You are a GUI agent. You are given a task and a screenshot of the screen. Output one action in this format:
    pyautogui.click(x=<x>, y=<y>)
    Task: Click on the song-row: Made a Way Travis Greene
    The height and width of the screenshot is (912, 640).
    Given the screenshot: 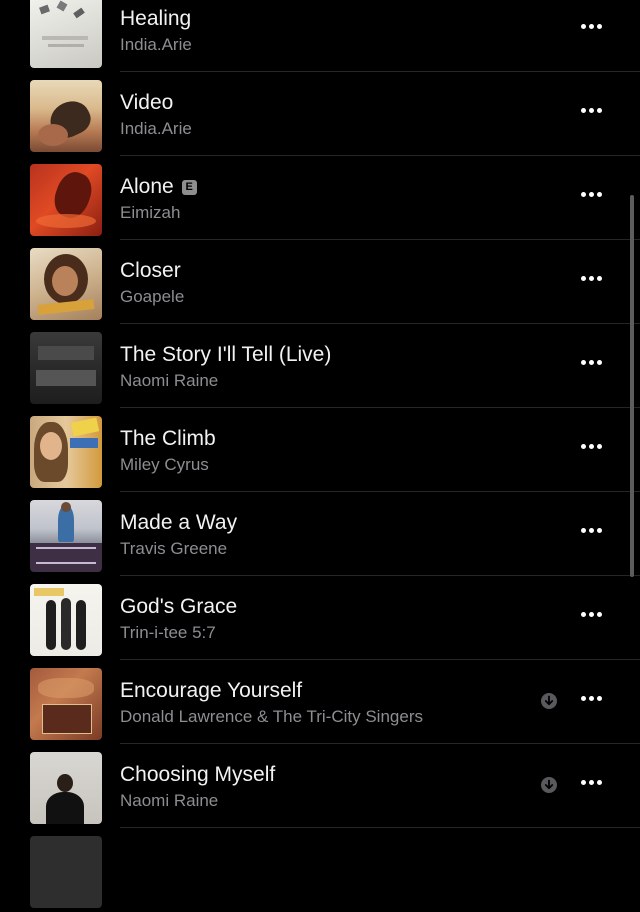 What is the action you would take?
    pyautogui.click(x=320, y=534)
    